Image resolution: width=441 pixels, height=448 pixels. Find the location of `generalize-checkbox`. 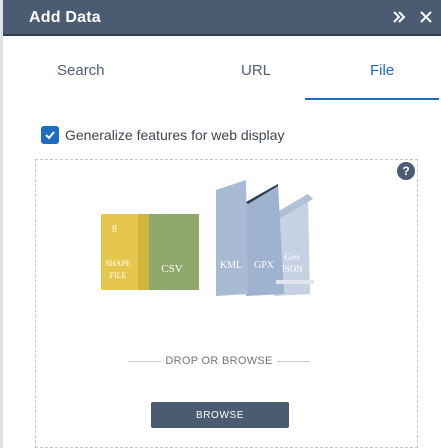

generalize-checkbox is located at coordinates (50, 135).